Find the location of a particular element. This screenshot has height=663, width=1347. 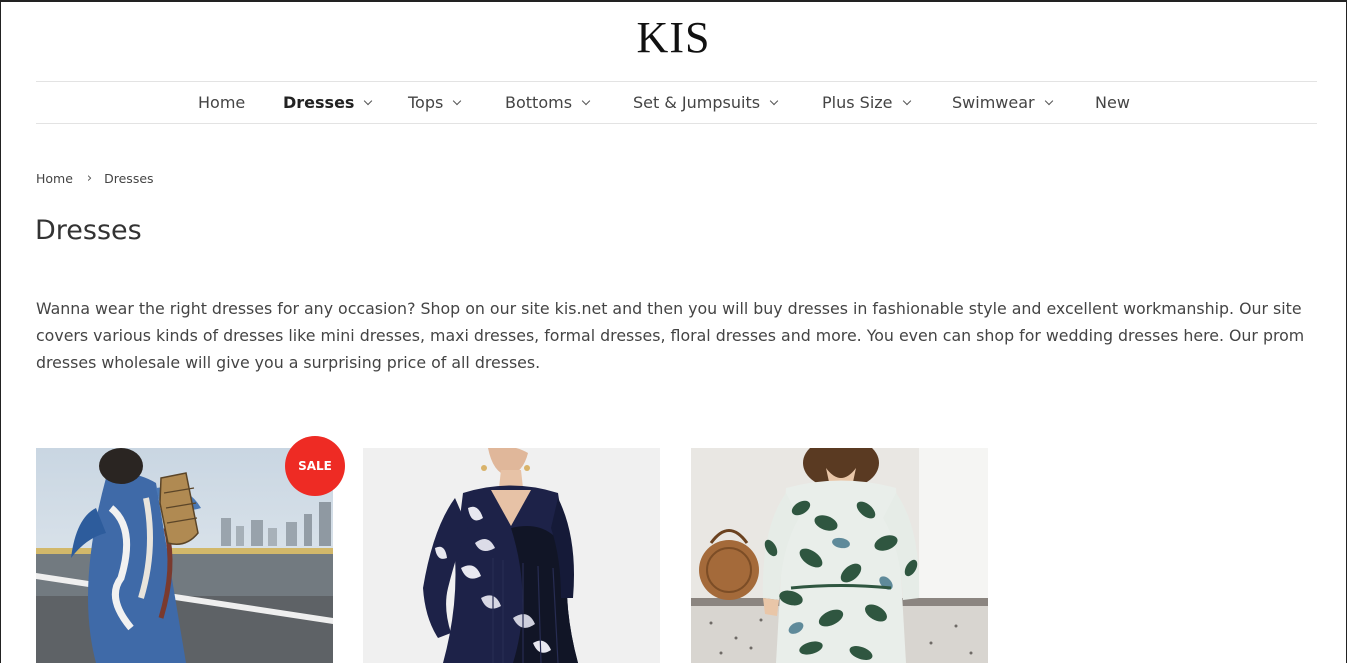

nav-item-bottoms: Bottoms is located at coordinates (548, 102).